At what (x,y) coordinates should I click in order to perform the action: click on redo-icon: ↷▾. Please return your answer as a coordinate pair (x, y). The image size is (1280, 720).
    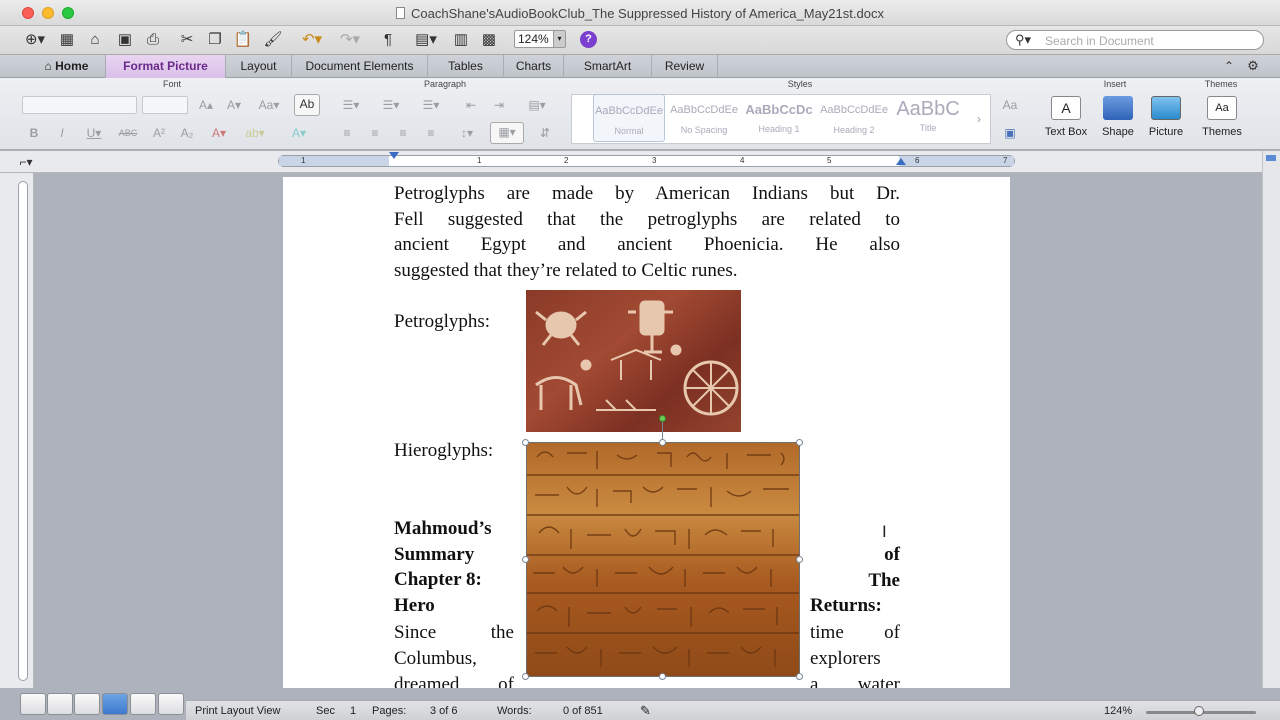
    Looking at the image, I should click on (350, 40).